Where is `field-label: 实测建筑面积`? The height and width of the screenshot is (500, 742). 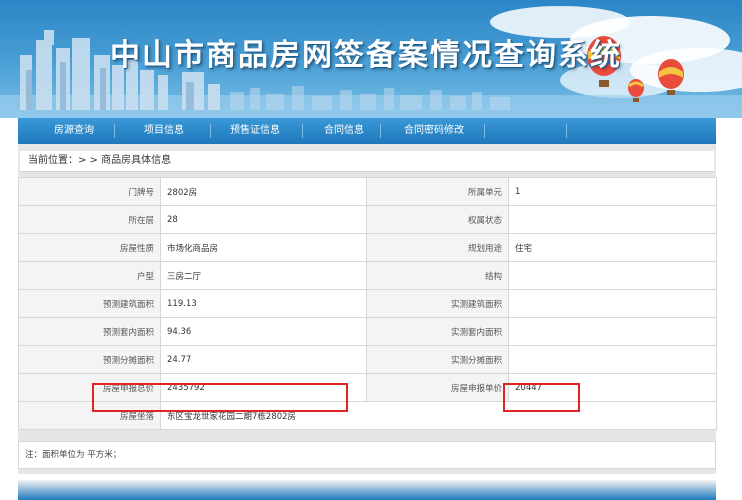
field-label: 实测建筑面积 is located at coordinates (437, 303).